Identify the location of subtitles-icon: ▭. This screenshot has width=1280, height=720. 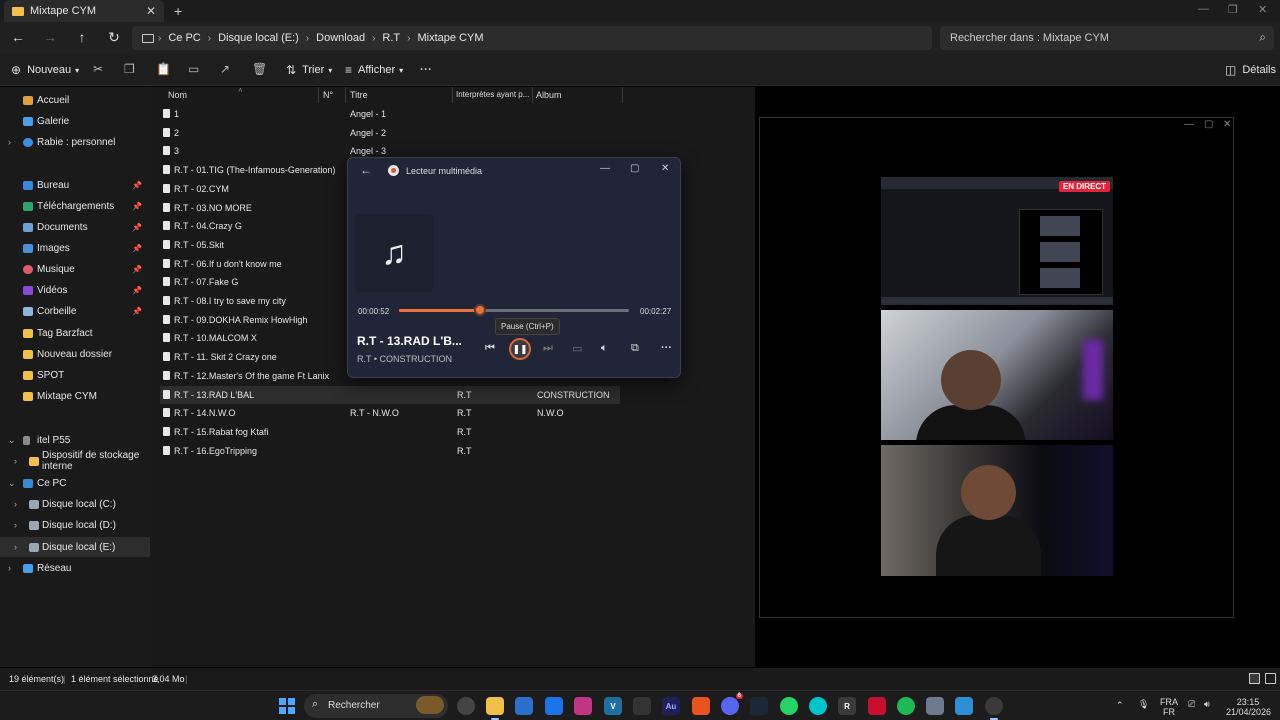
(577, 348).